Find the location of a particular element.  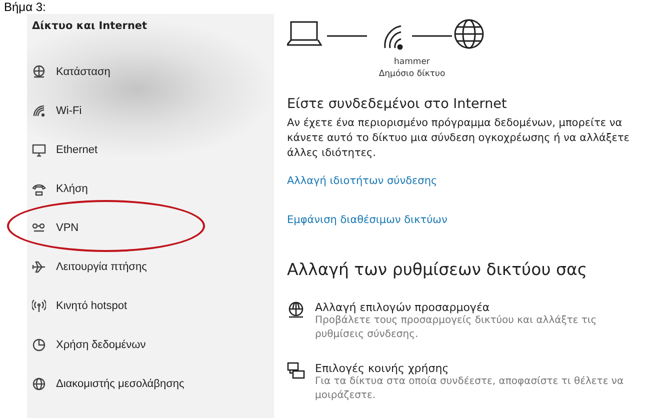

status-heading: Είστε συνδεδεμένοι στο Internet is located at coordinates (397, 104).